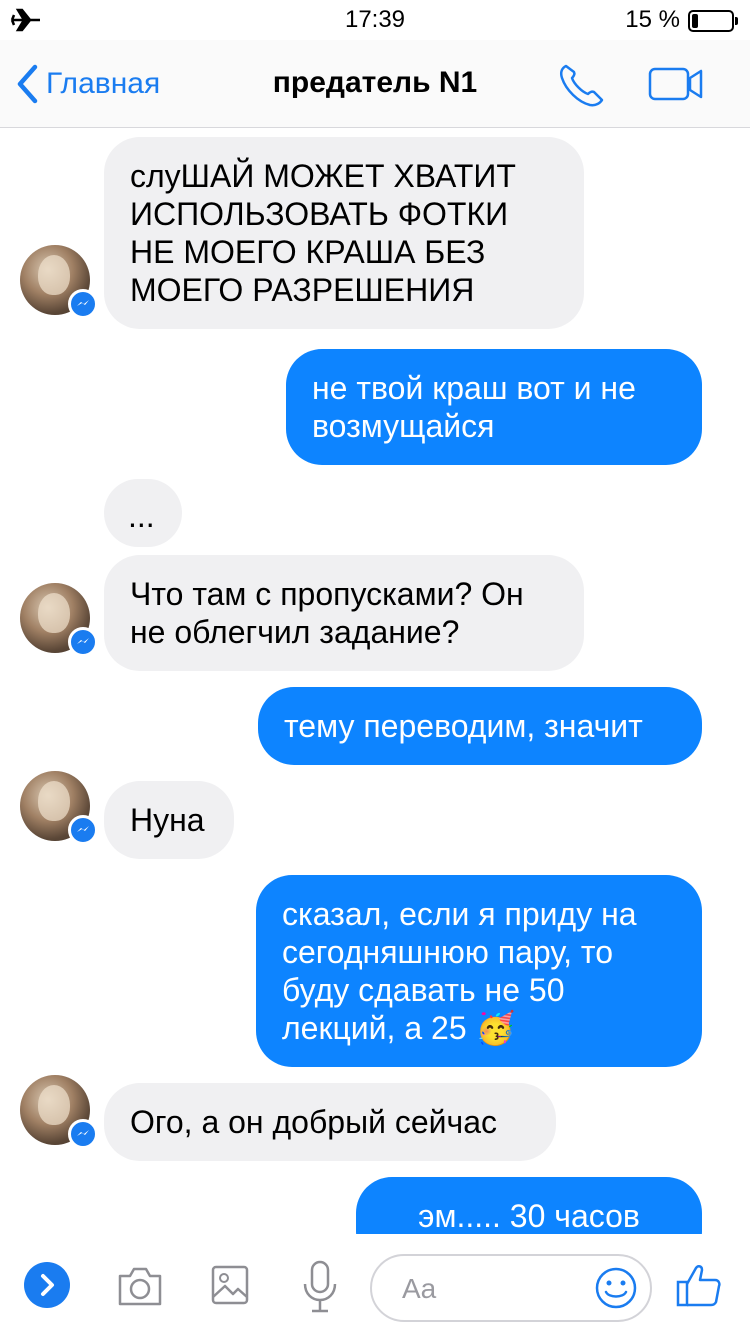 This screenshot has height=1334, width=750. What do you see at coordinates (676, 84) in the screenshot?
I see `video-camera-icon` at bounding box center [676, 84].